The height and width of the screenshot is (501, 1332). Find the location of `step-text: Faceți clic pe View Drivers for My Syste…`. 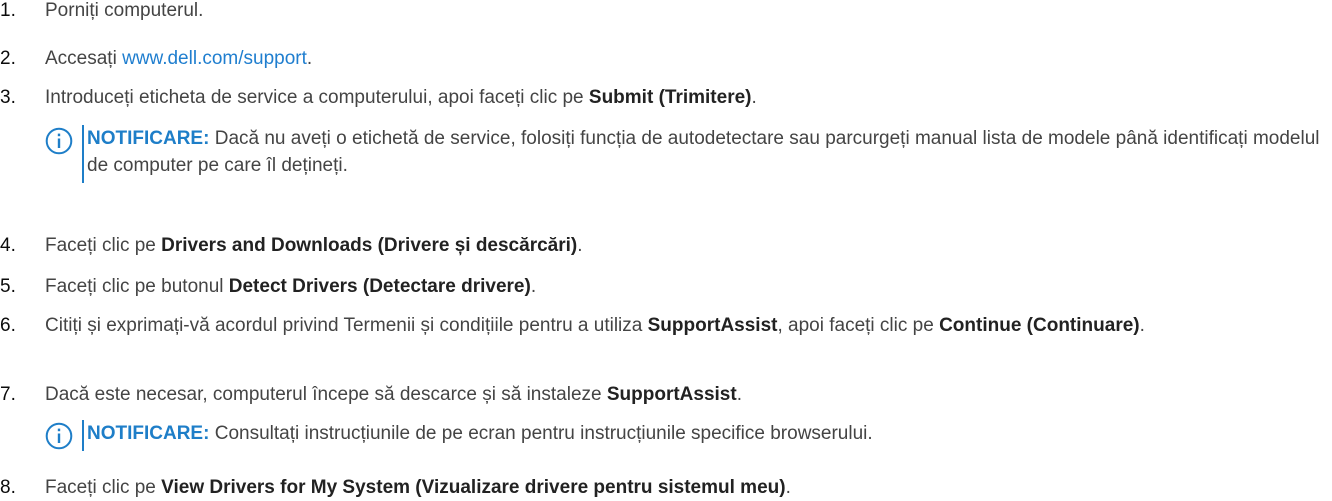

step-text: Faceți clic pe View Drivers for My Syste… is located at coordinates (418, 487).